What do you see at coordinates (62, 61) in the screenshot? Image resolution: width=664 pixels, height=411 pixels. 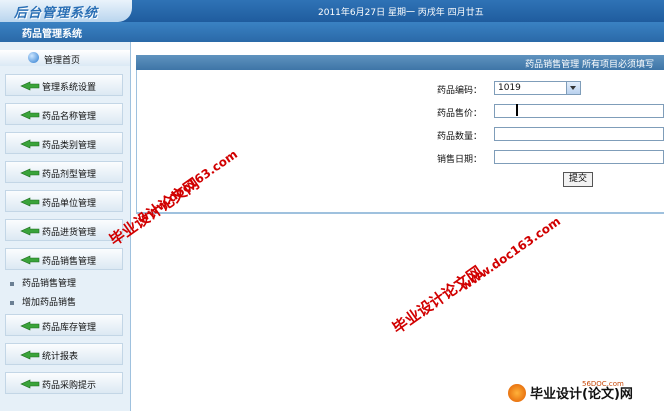 I see `sidebar-home-label: 管理首页` at bounding box center [62, 61].